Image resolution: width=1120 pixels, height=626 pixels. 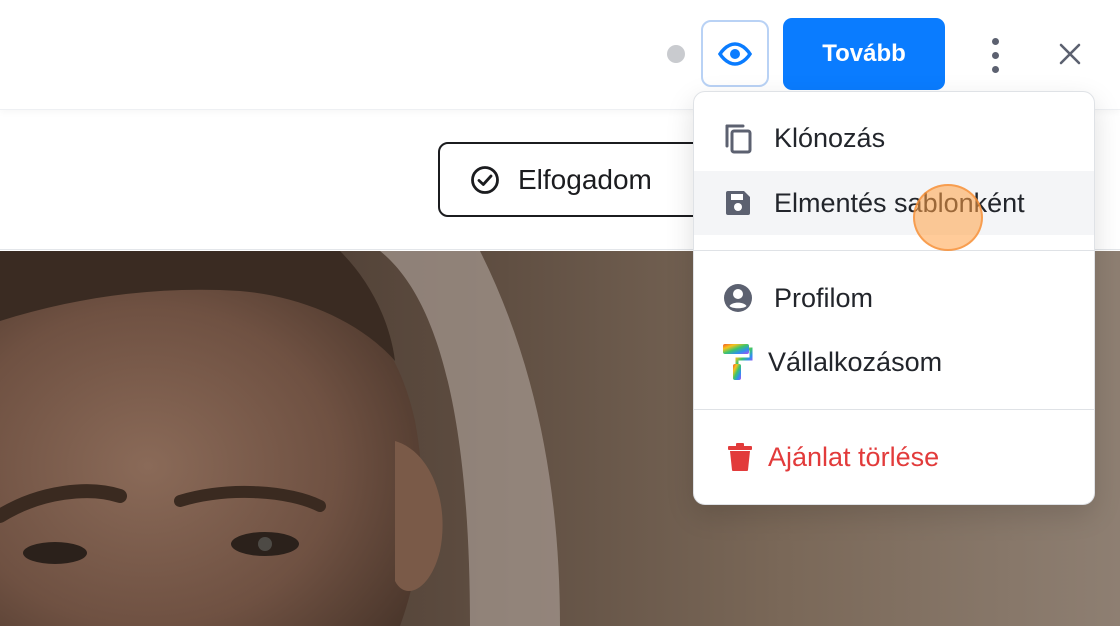 I want to click on accept-label: Elfogadom, so click(x=585, y=179).